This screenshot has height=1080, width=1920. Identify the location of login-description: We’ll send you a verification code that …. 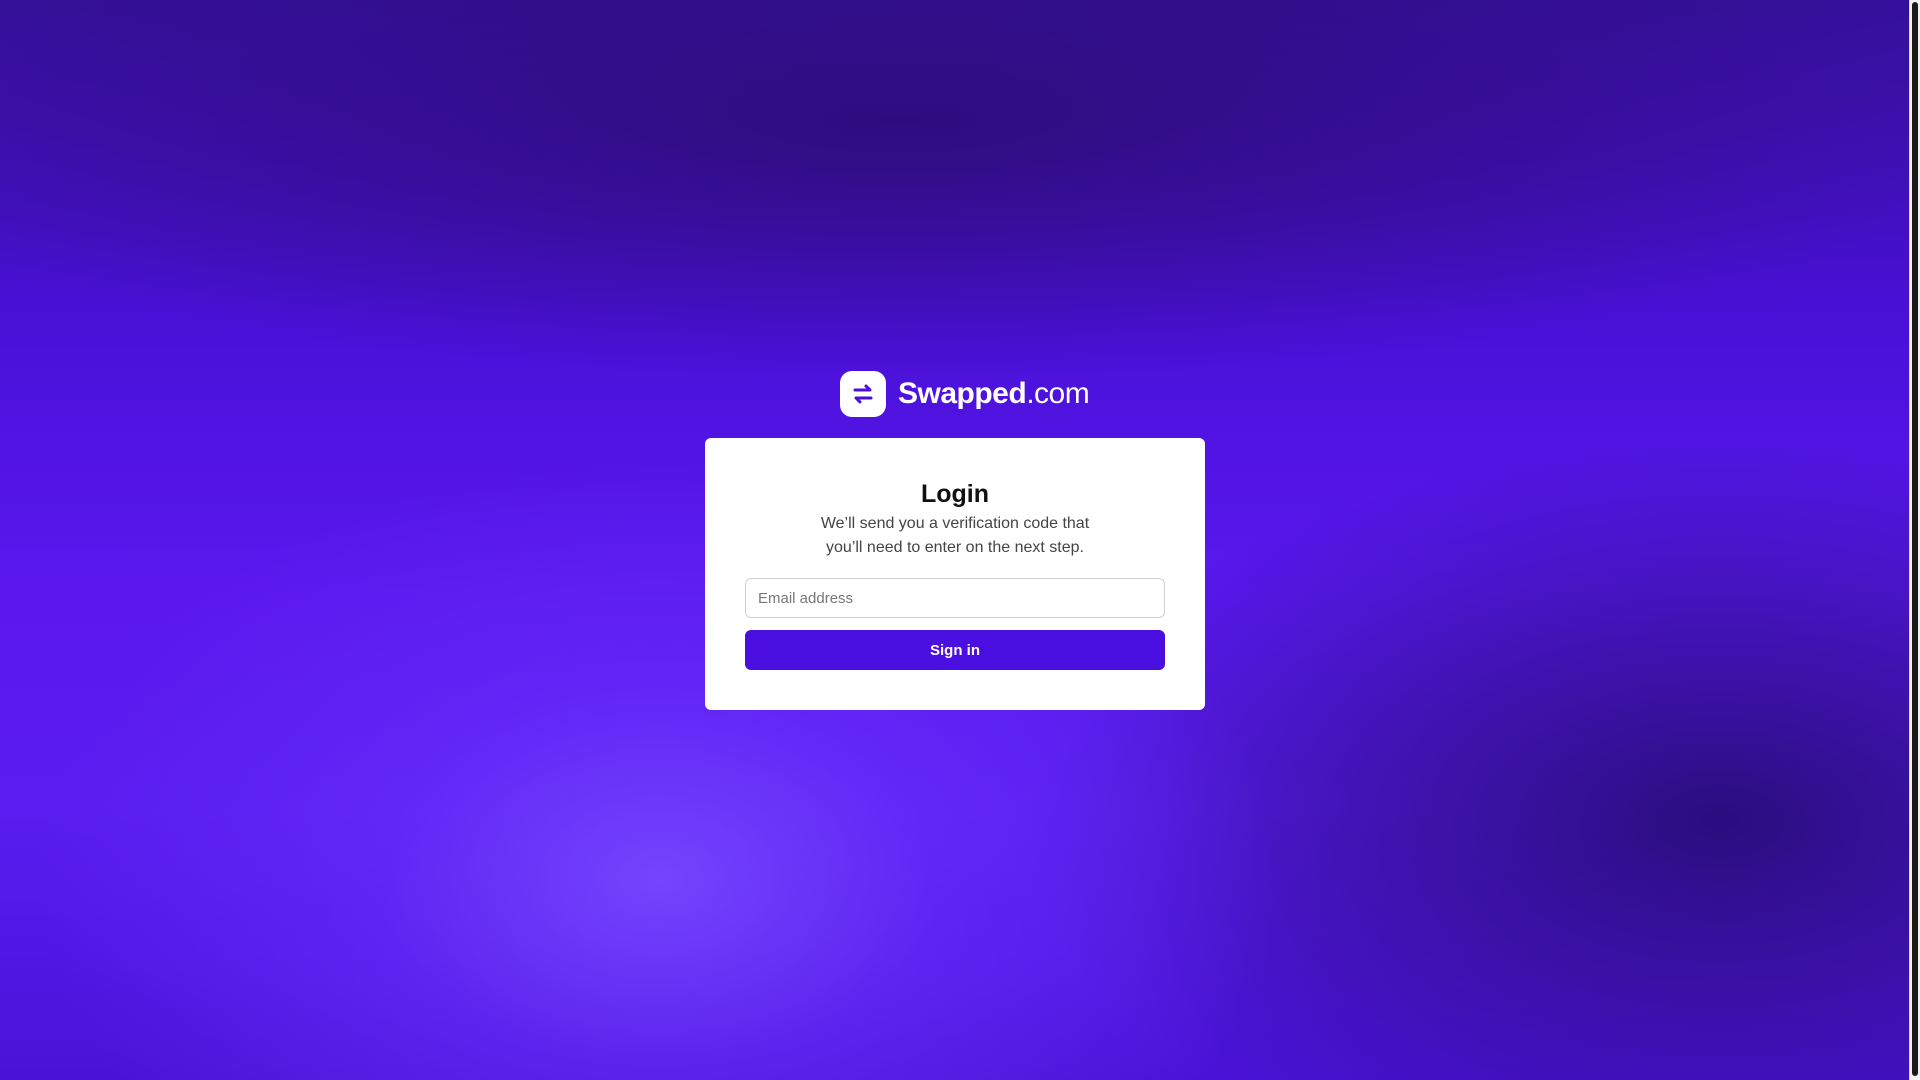
(955, 535).